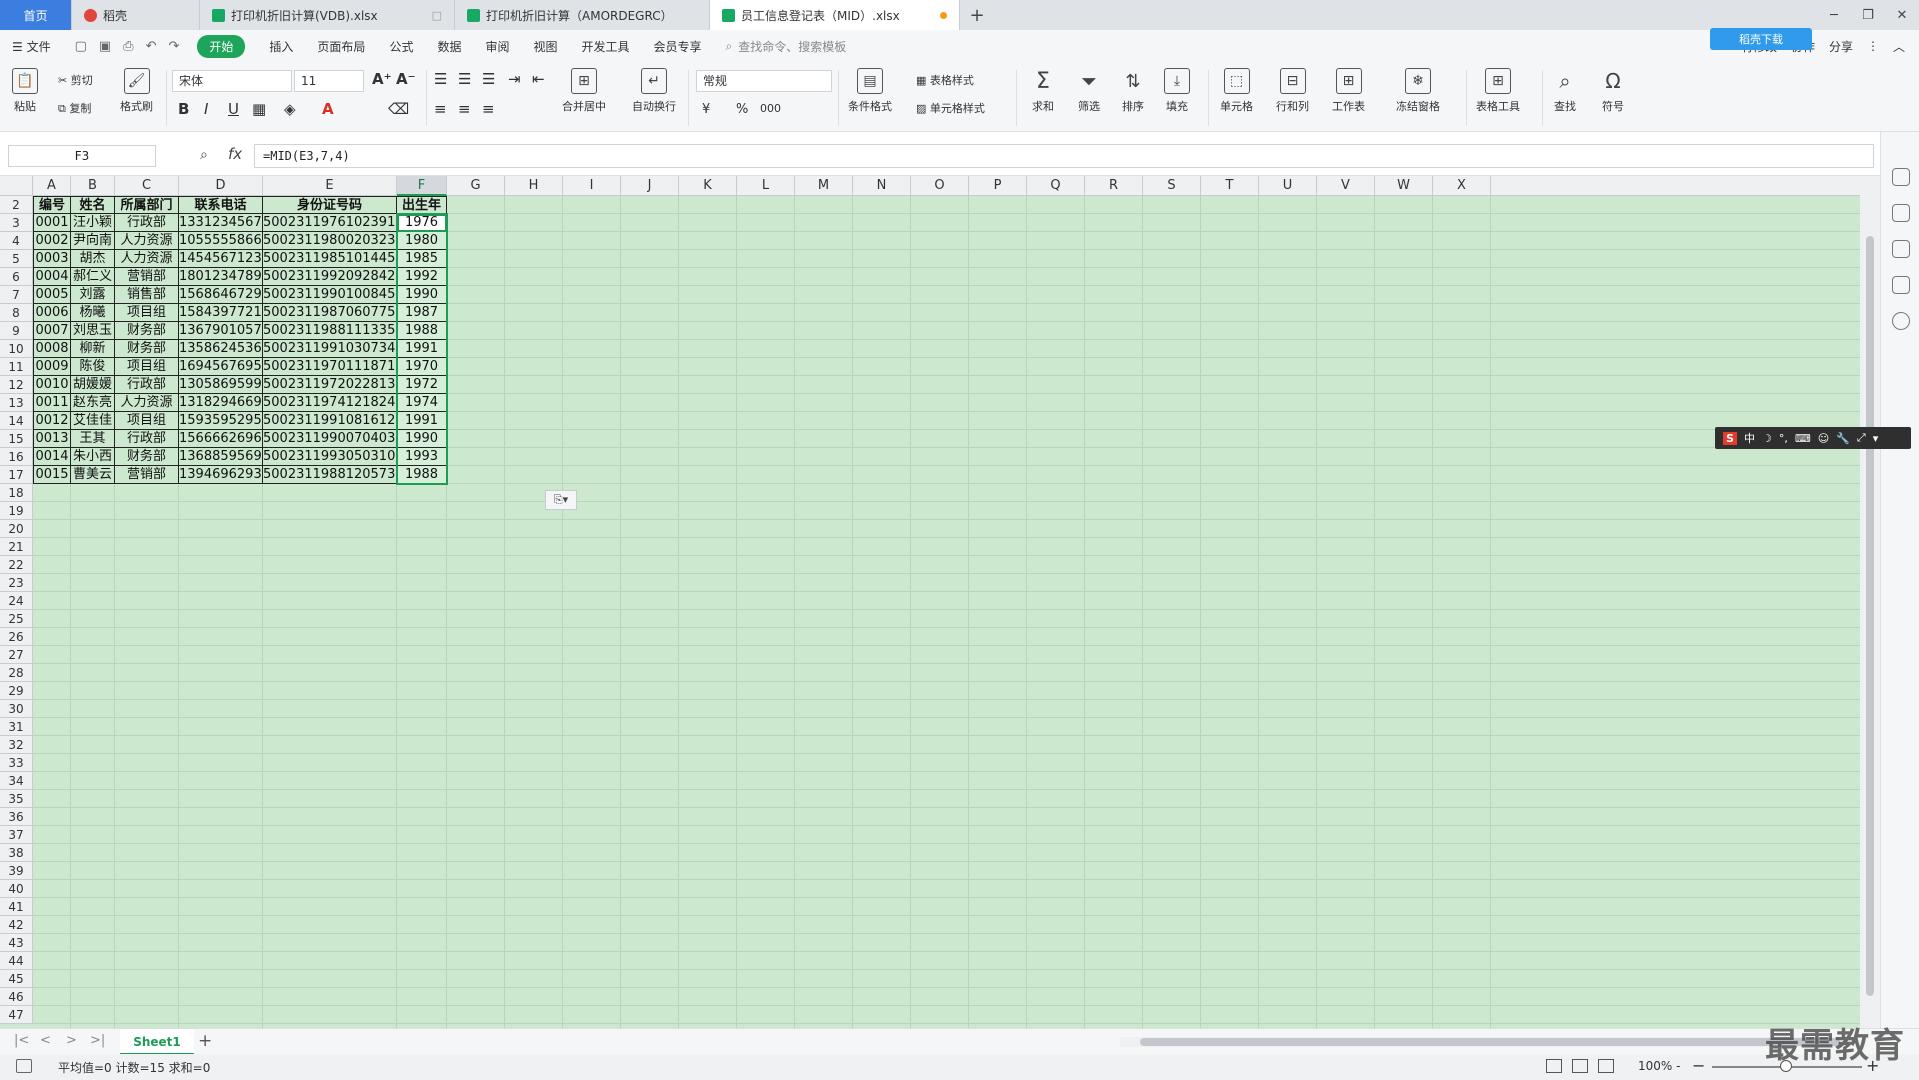 Image resolution: width=1919 pixels, height=1080 pixels. What do you see at coordinates (290, 109) in the screenshot?
I see `fill-color-icon: ◈` at bounding box center [290, 109].